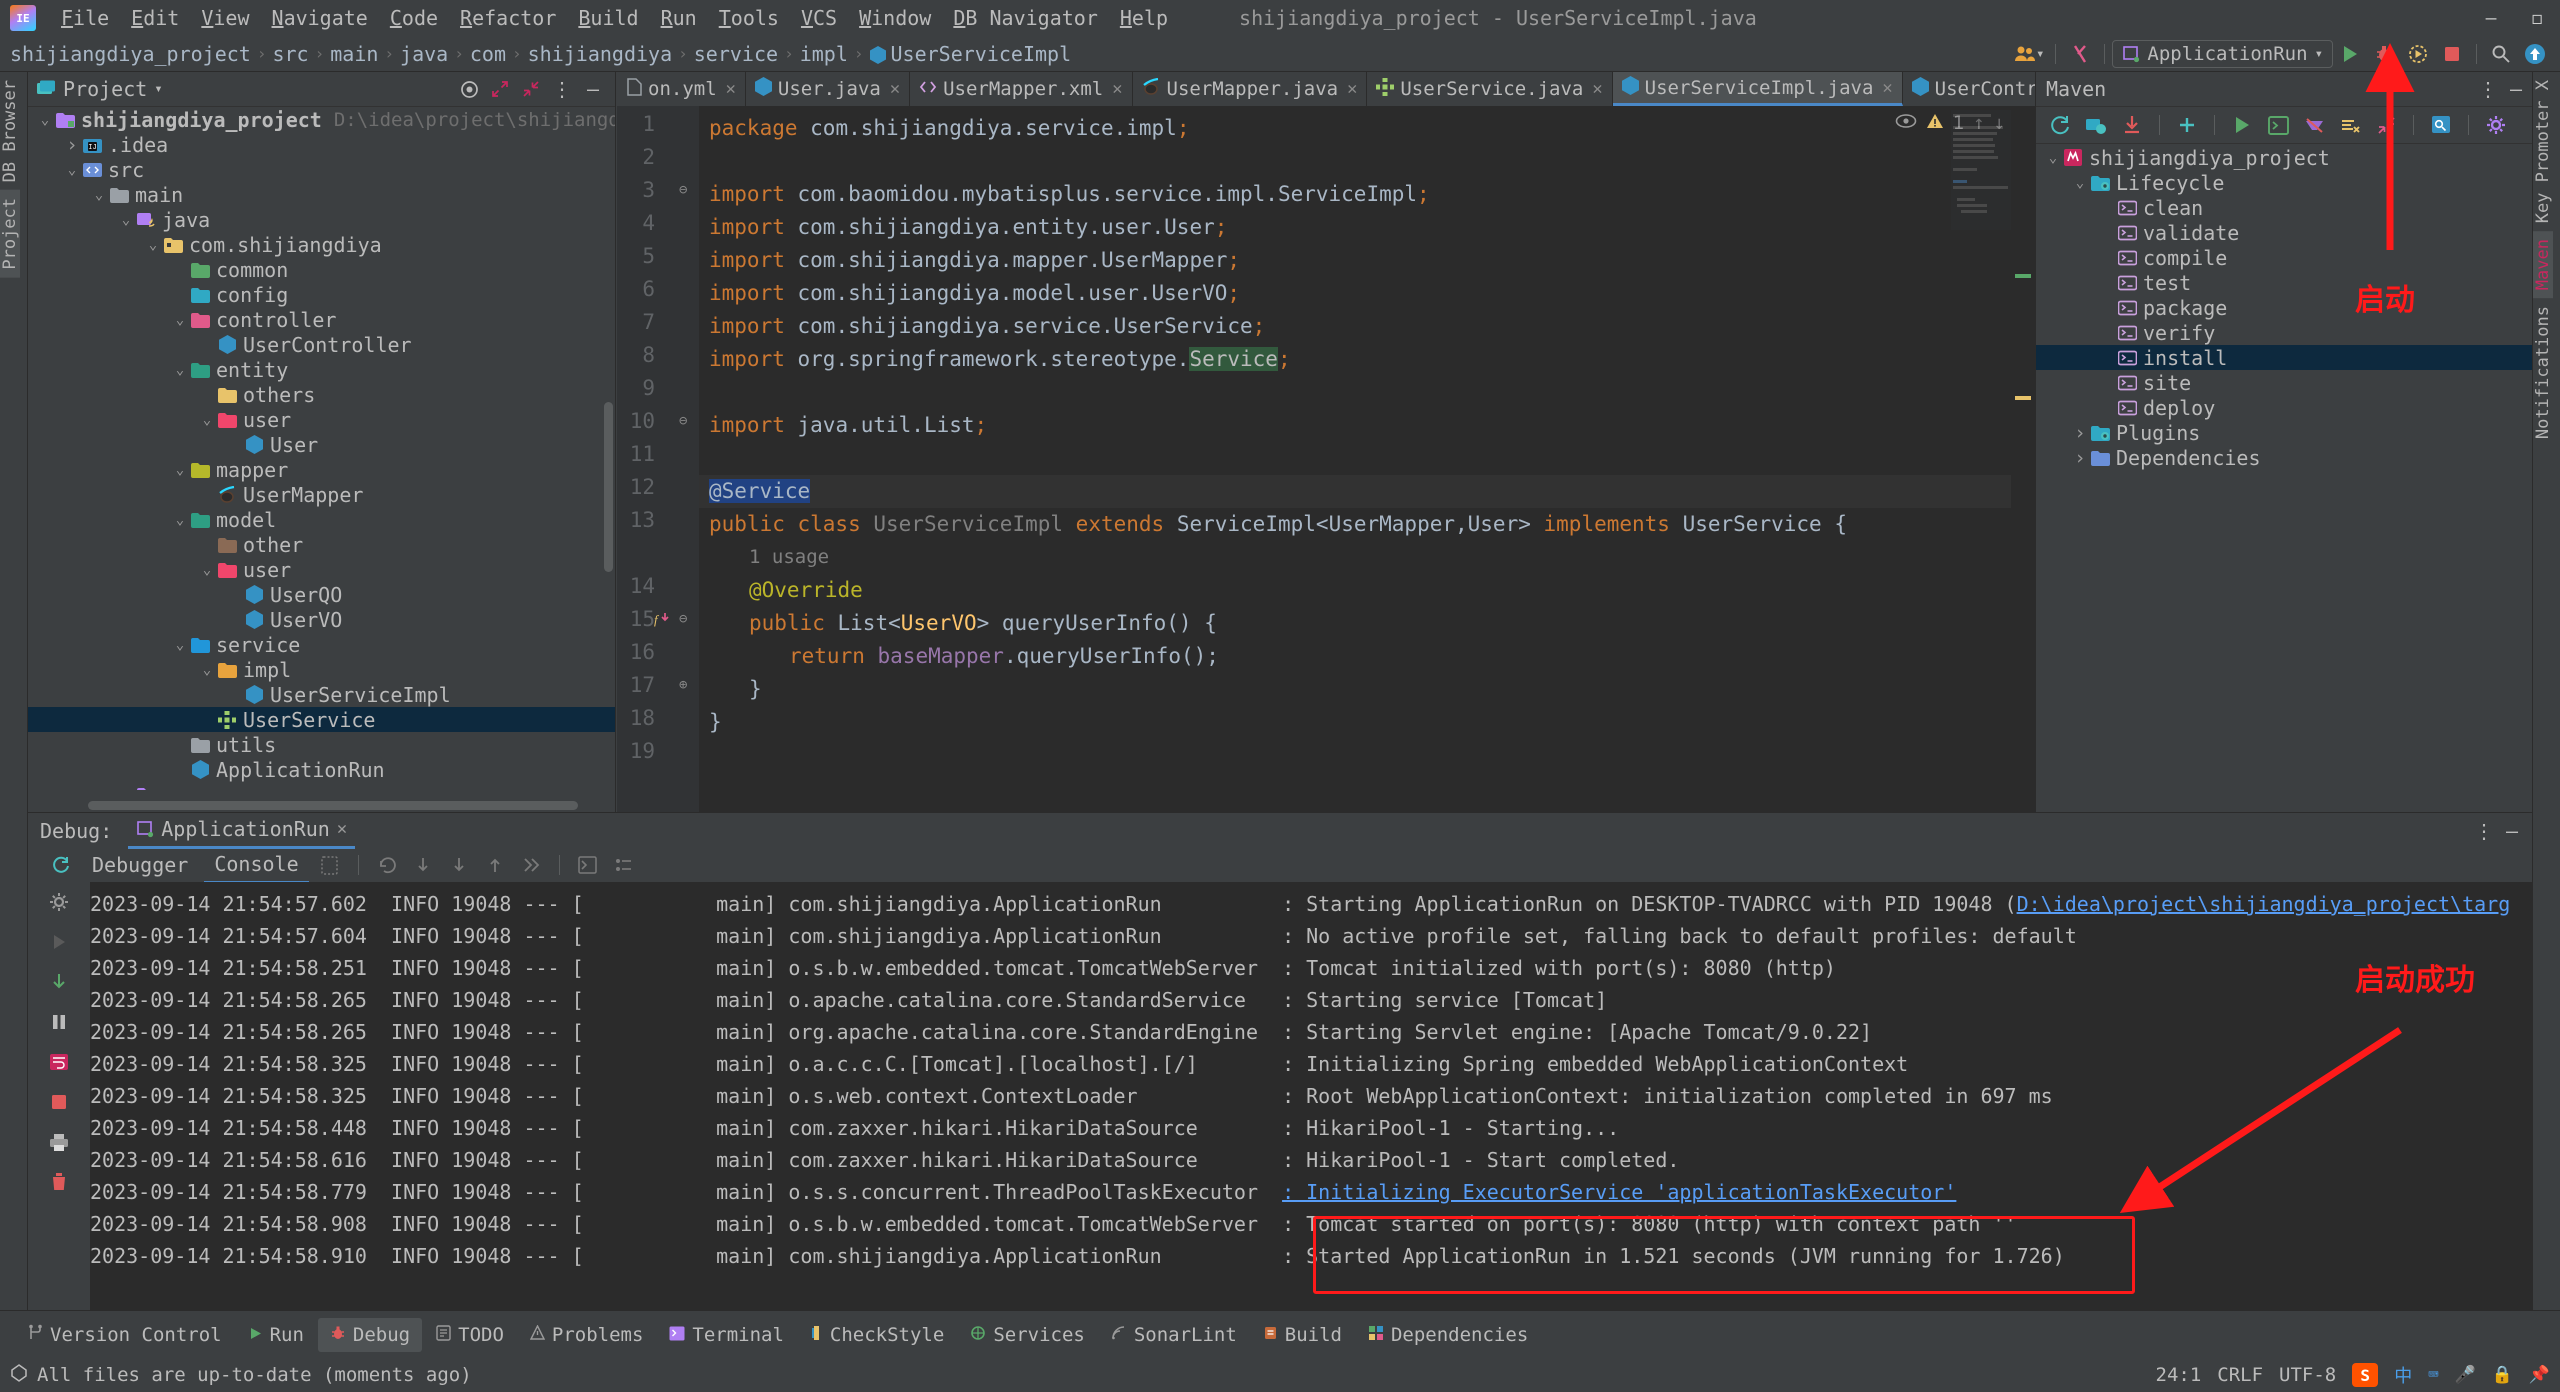 The image size is (2560, 1392). I want to click on project-tree-hscrollbar, so click(333, 805).